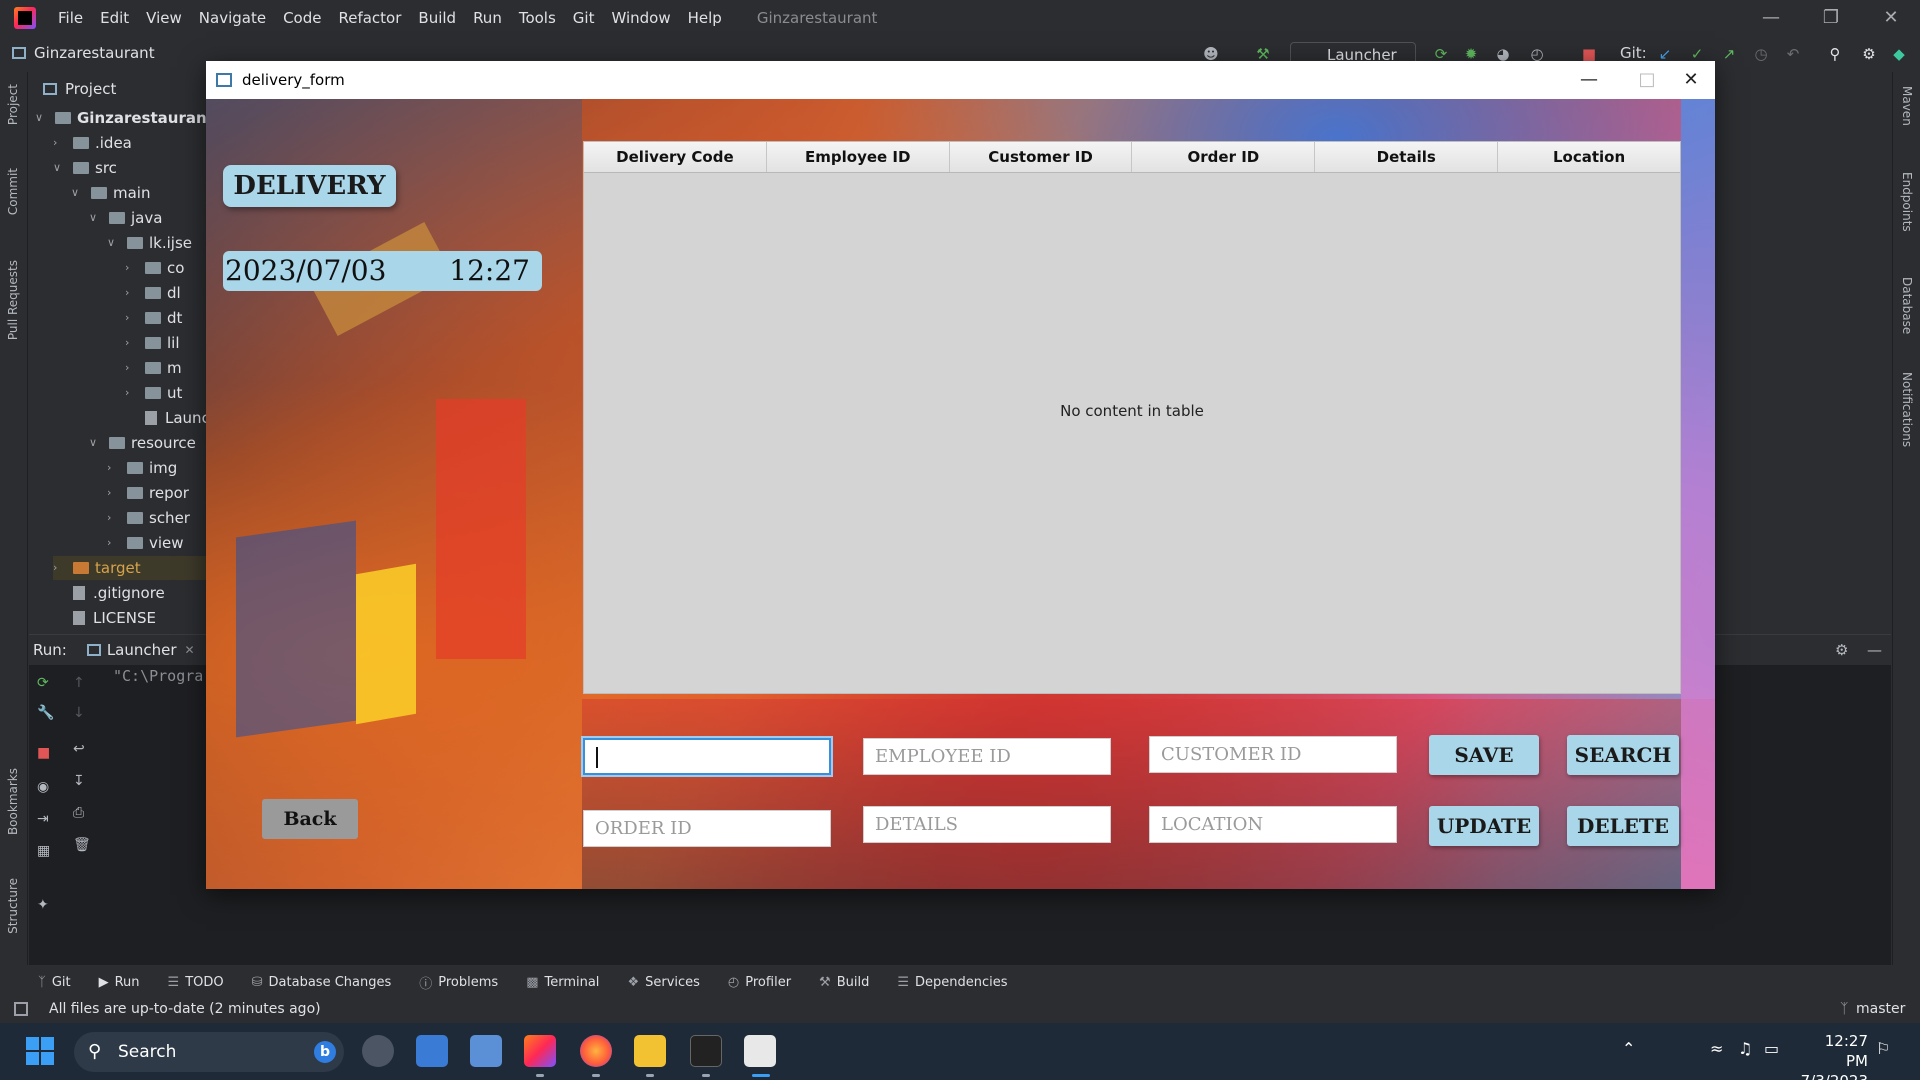  What do you see at coordinates (45, 713) in the screenshot?
I see `wrench-icon: 🔧` at bounding box center [45, 713].